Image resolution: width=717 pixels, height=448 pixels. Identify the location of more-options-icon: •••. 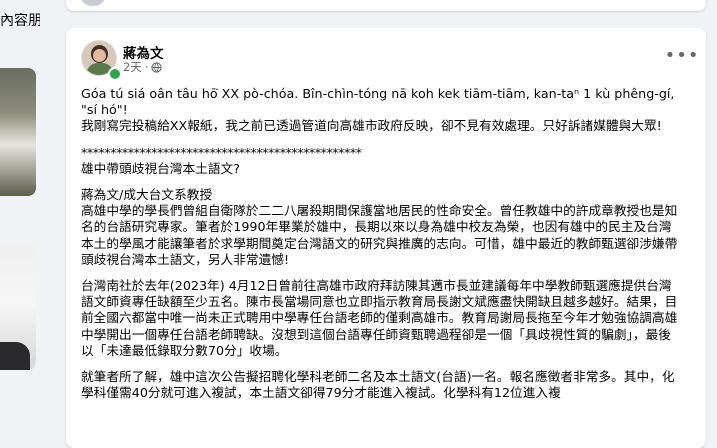
(682, 55).